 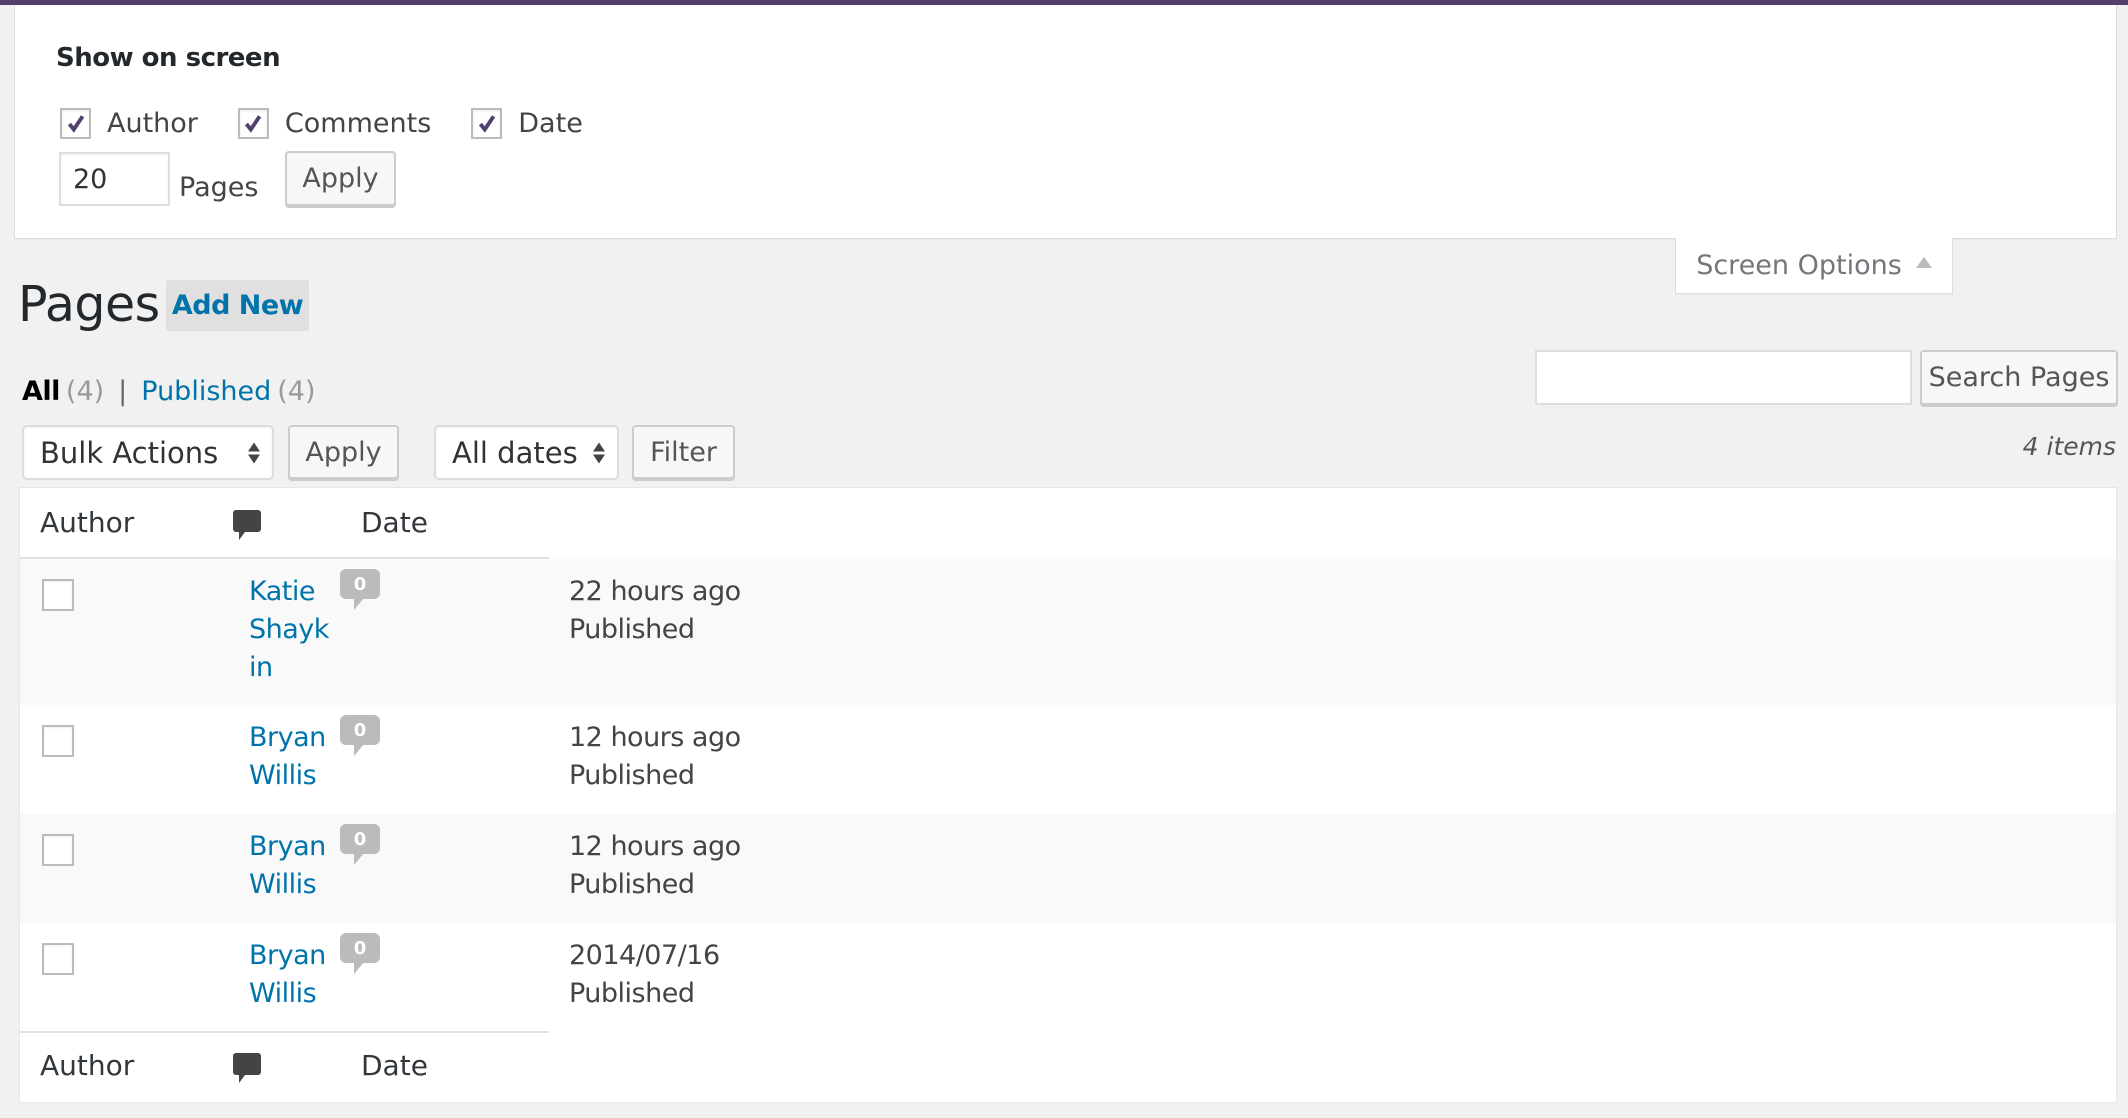 What do you see at coordinates (284, 1032) in the screenshot?
I see `footer-divider` at bounding box center [284, 1032].